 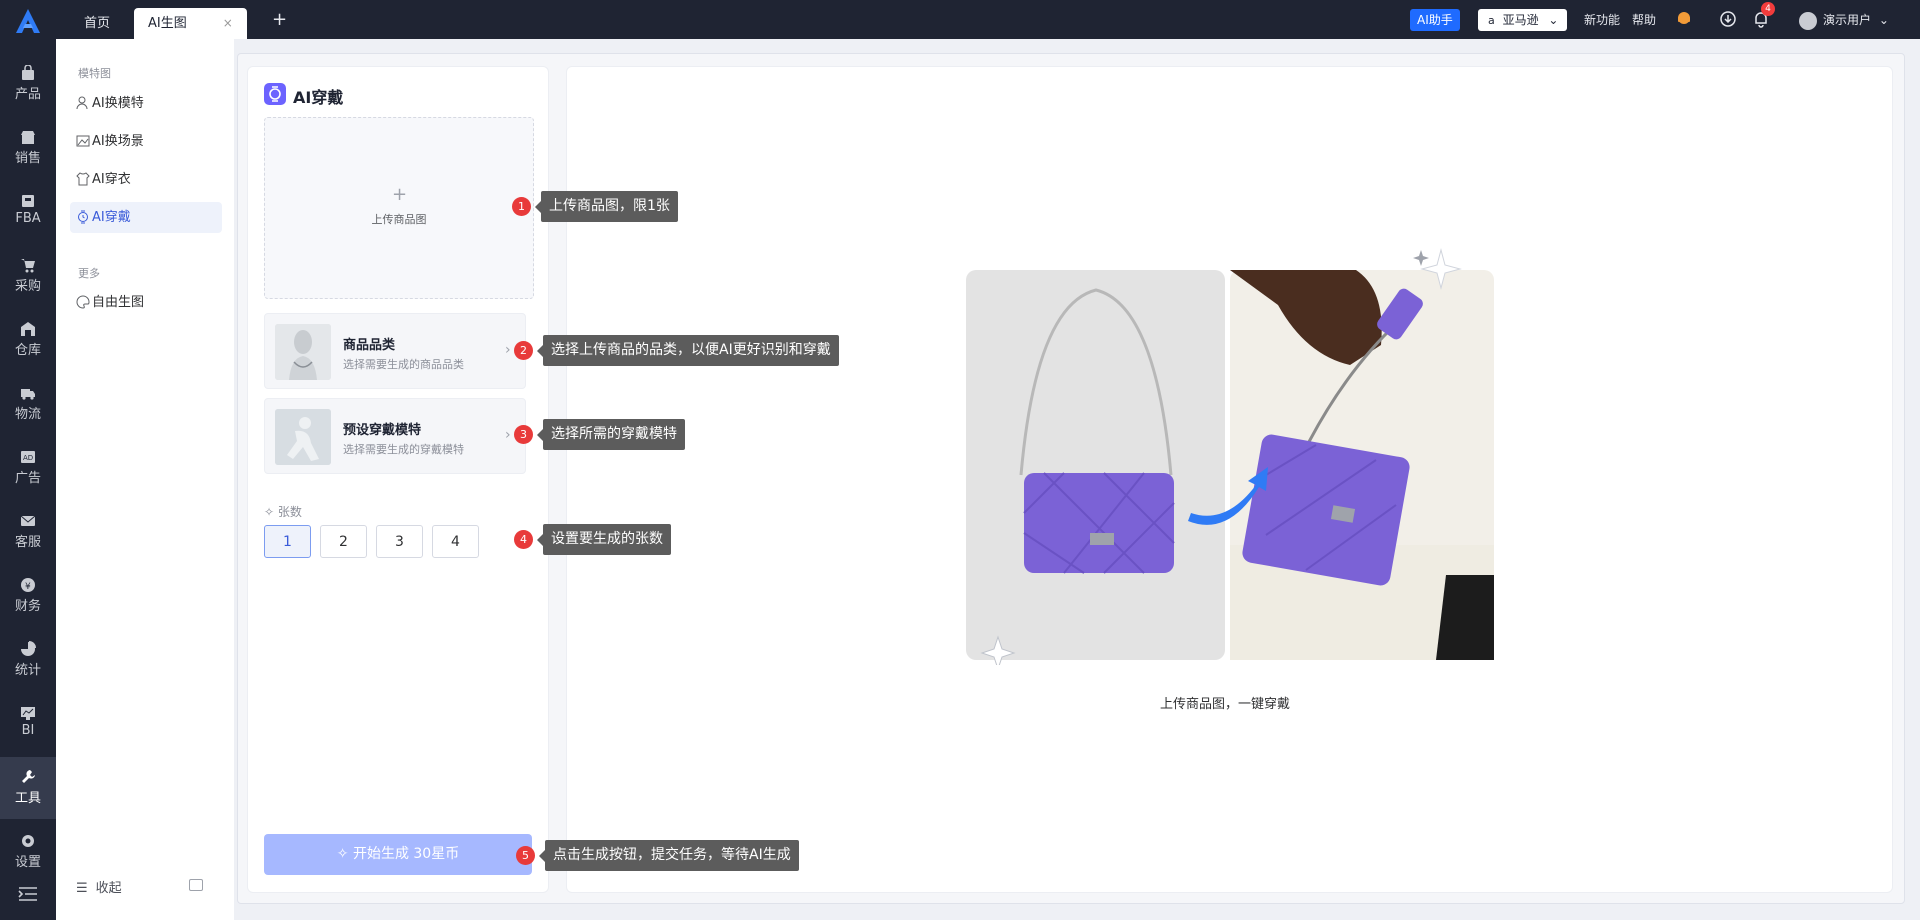 I want to click on gear-icon, so click(x=28, y=841).